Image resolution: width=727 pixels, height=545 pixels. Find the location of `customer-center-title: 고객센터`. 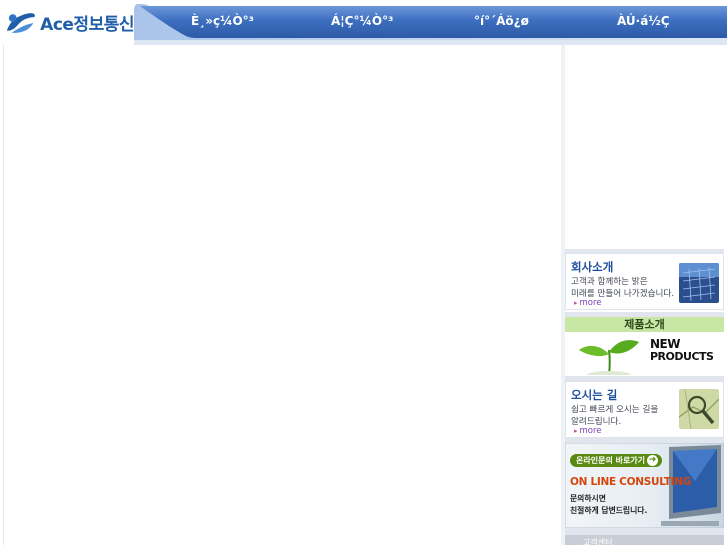

customer-center-title: 고객센터 is located at coordinates (598, 541).